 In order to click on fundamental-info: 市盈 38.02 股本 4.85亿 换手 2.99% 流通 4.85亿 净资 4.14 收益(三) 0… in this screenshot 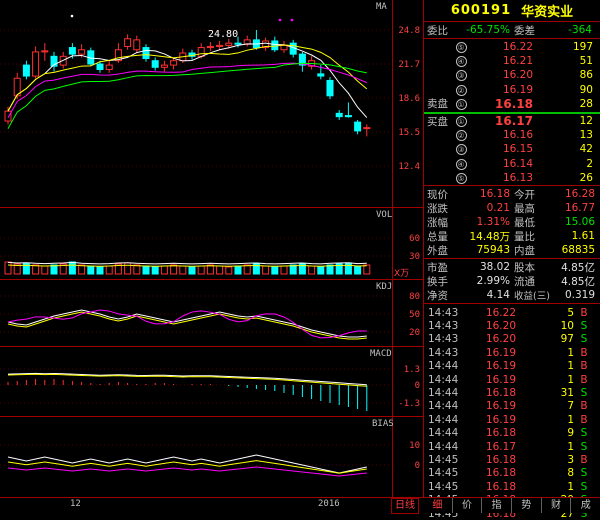, I will do `click(512, 281)`.